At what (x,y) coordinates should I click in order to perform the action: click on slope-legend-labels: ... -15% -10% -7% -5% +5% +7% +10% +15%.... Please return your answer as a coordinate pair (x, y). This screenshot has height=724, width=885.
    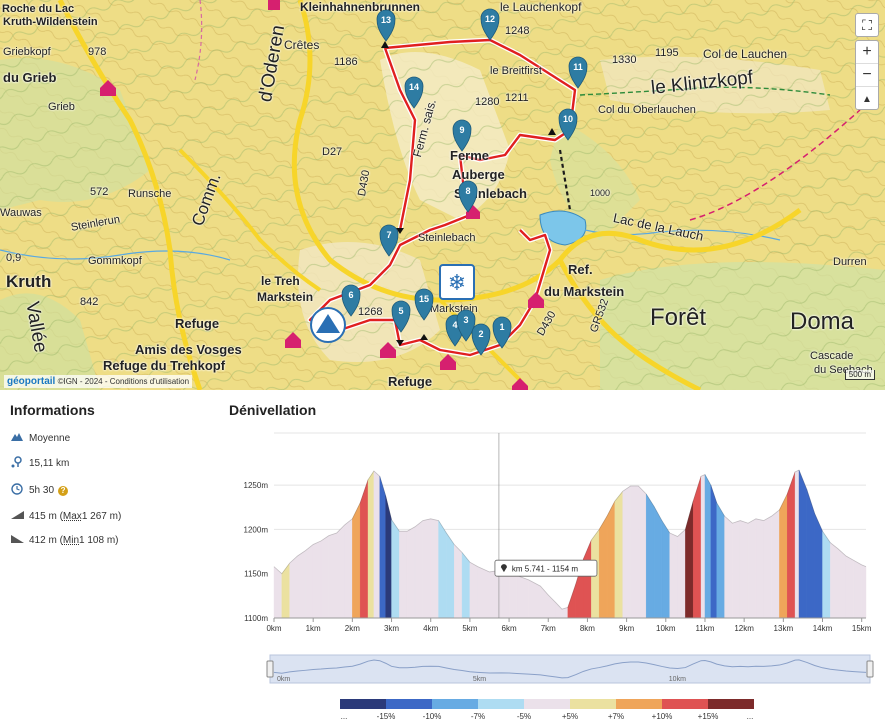
    Looking at the image, I should click on (555, 718).